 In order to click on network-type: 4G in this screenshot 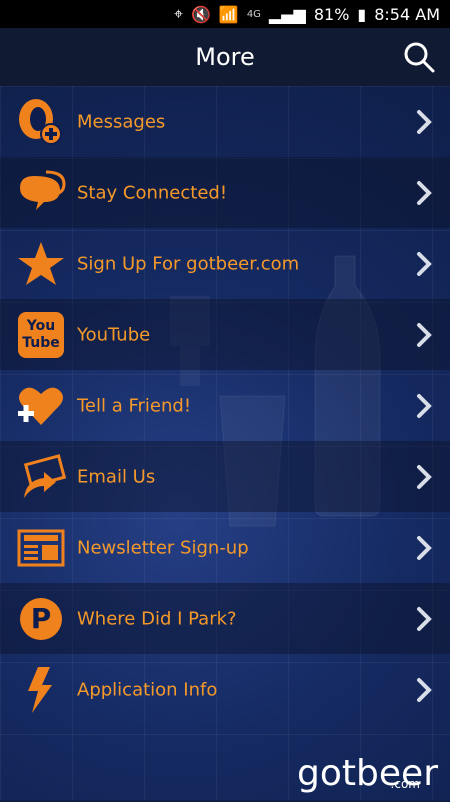, I will do `click(253, 14)`.